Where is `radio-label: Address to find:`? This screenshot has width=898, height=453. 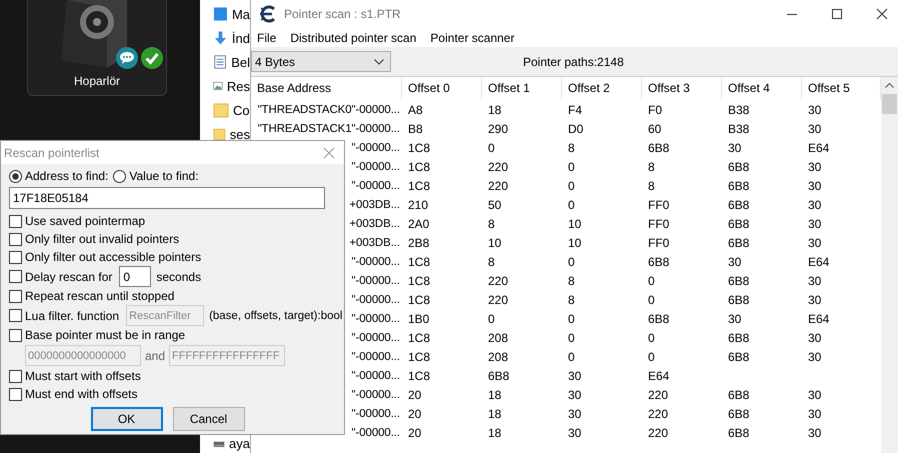 radio-label: Address to find: is located at coordinates (66, 176).